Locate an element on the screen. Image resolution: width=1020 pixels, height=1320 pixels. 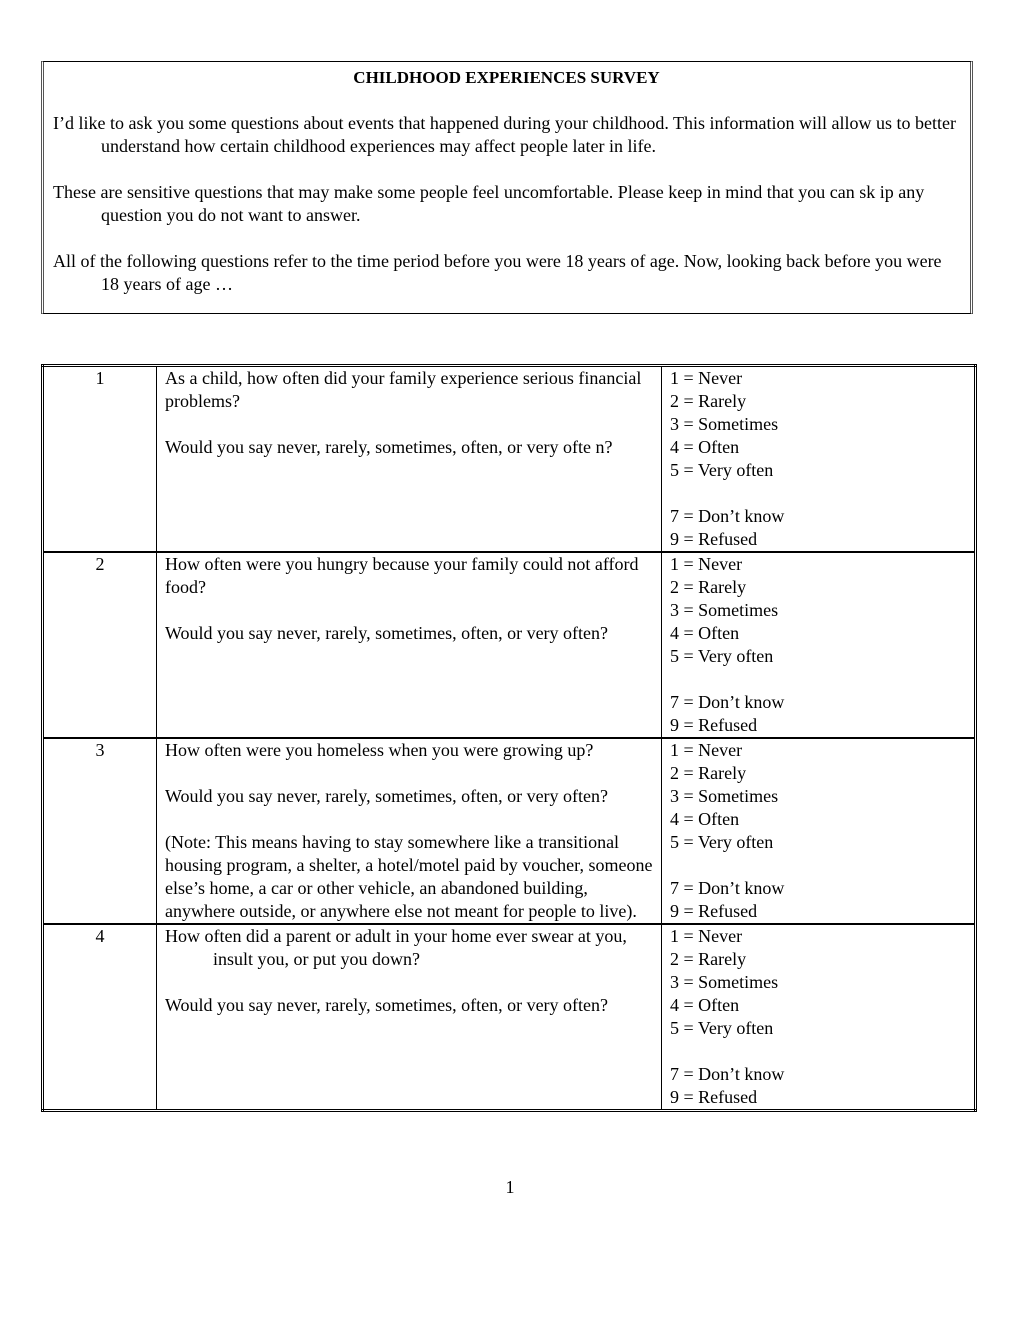
page-number: 1 is located at coordinates (510, 1187).